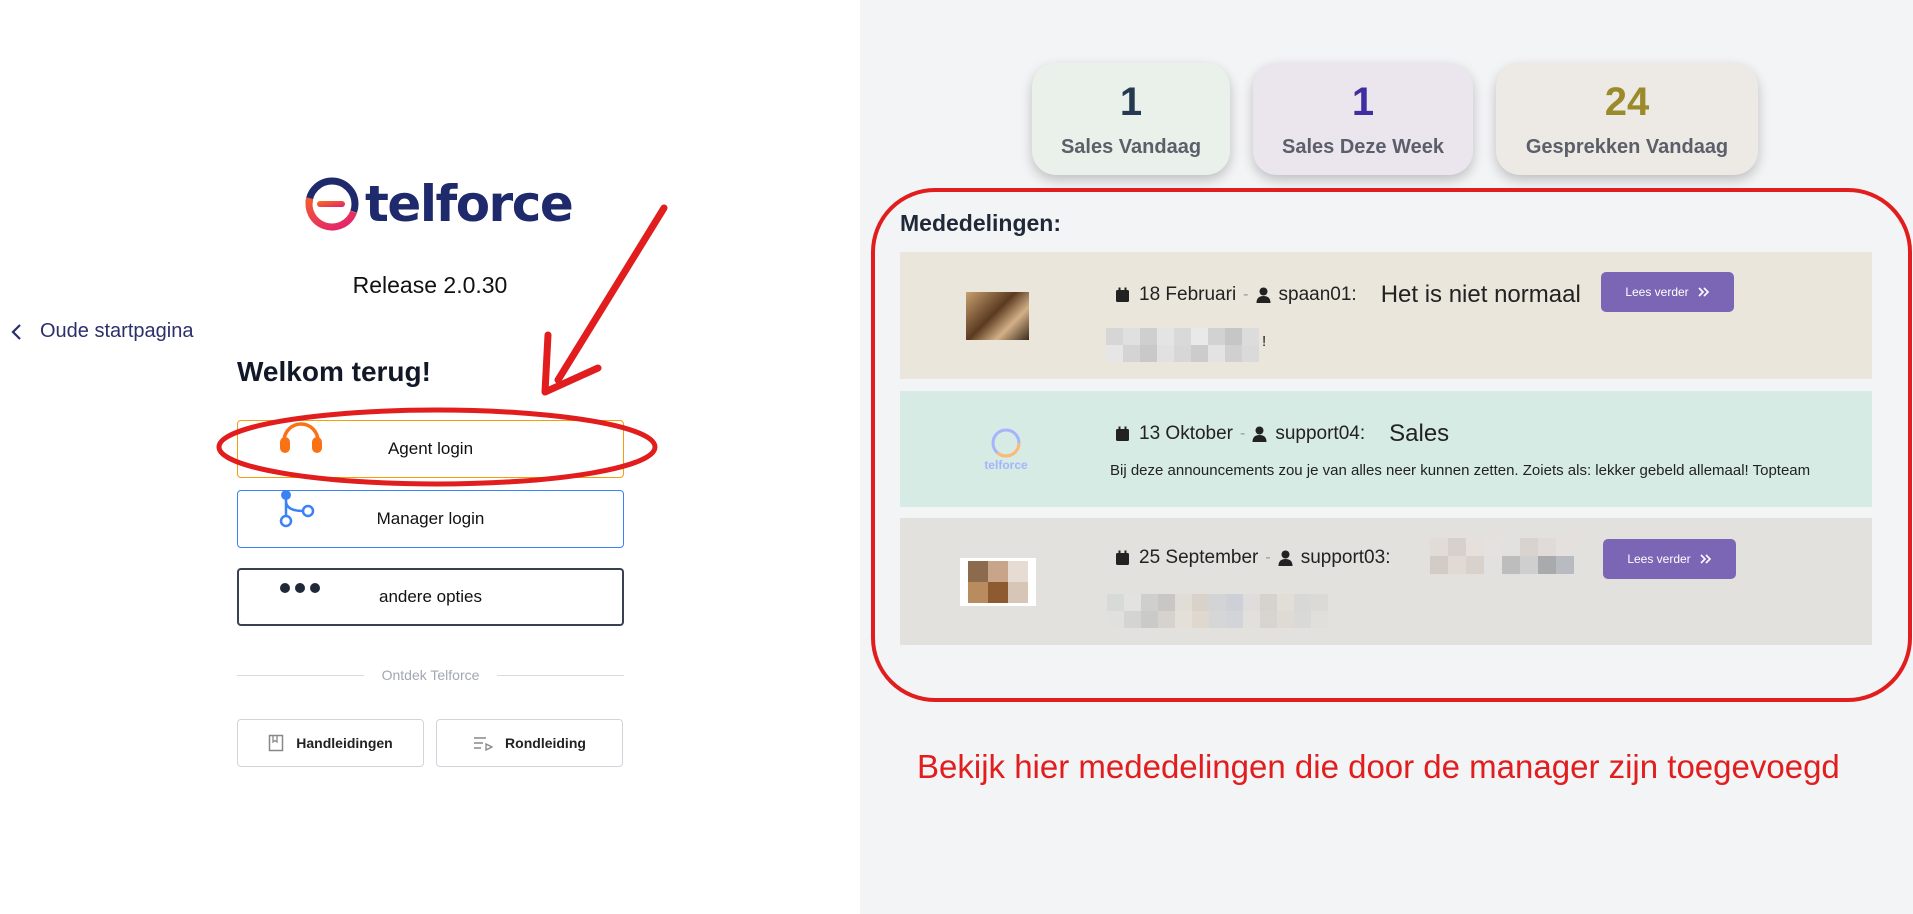 The image size is (1913, 914). Describe the element at coordinates (1627, 146) in the screenshot. I see `stat-label: Gesprekken Vandaag` at that location.